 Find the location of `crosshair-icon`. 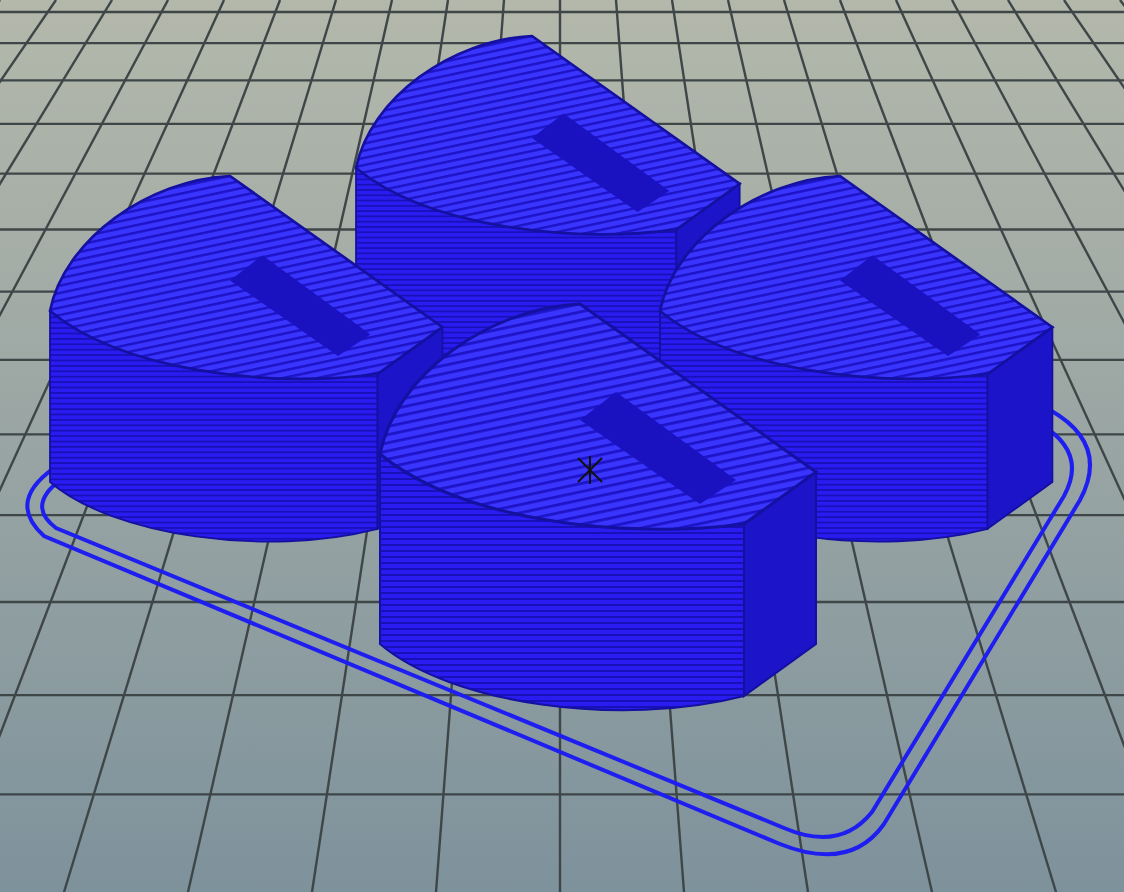

crosshair-icon is located at coordinates (590, 470).